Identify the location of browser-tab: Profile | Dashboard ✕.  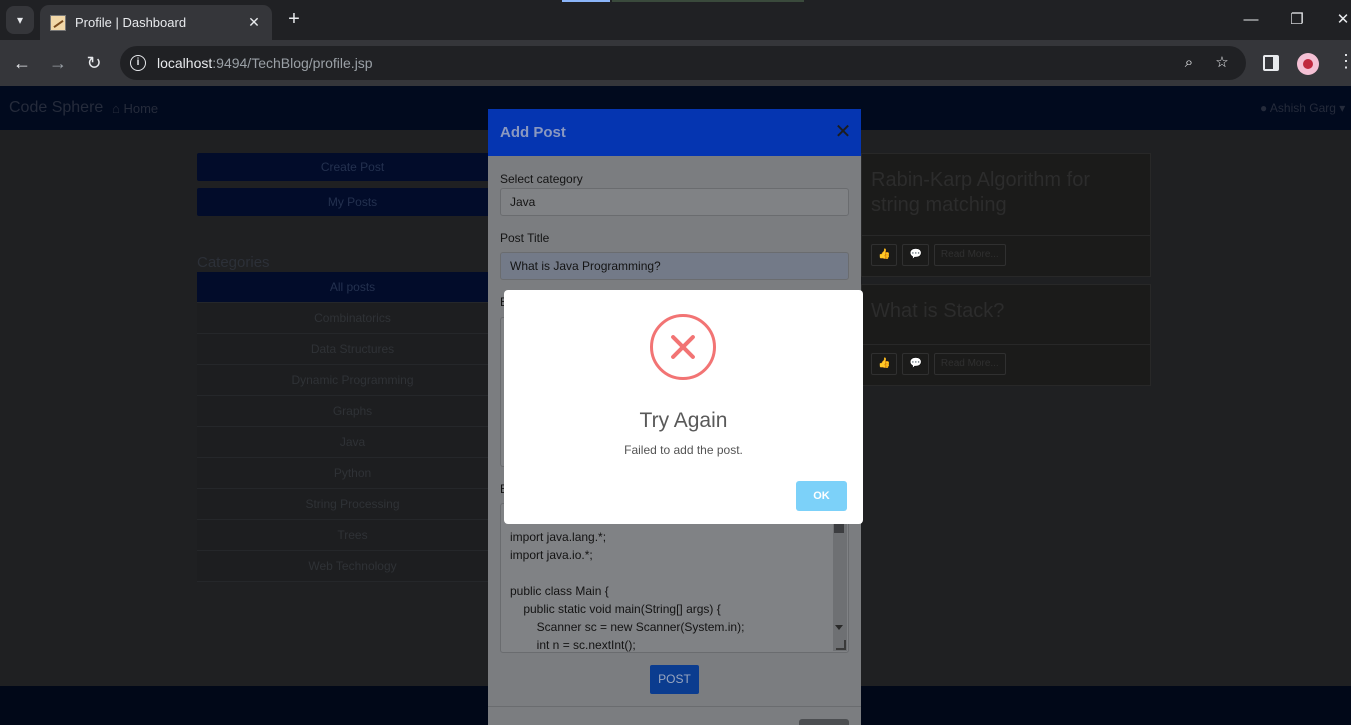
(156, 22).